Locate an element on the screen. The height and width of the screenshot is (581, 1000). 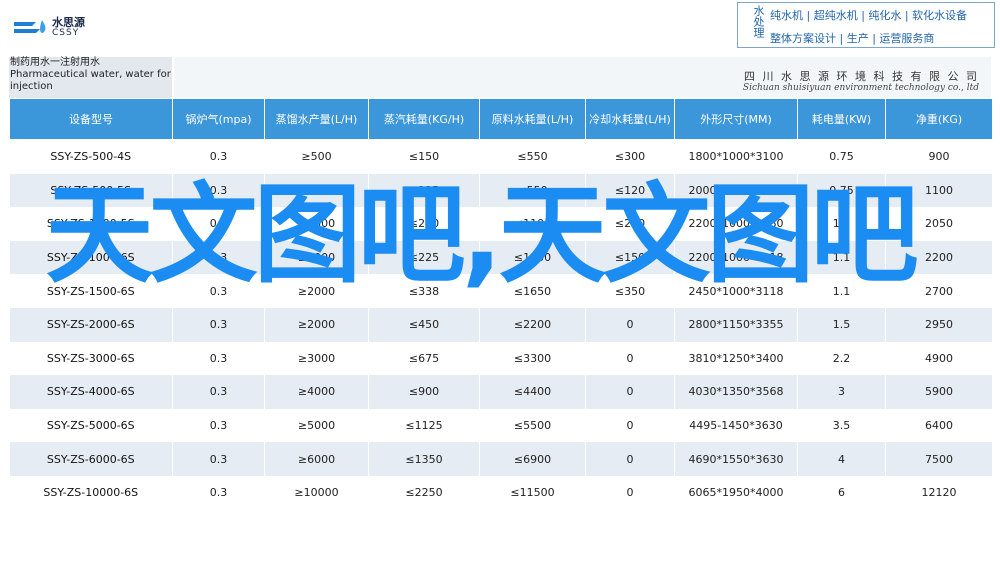
table-cell: 2450*1000*3118 is located at coordinates (736, 291).